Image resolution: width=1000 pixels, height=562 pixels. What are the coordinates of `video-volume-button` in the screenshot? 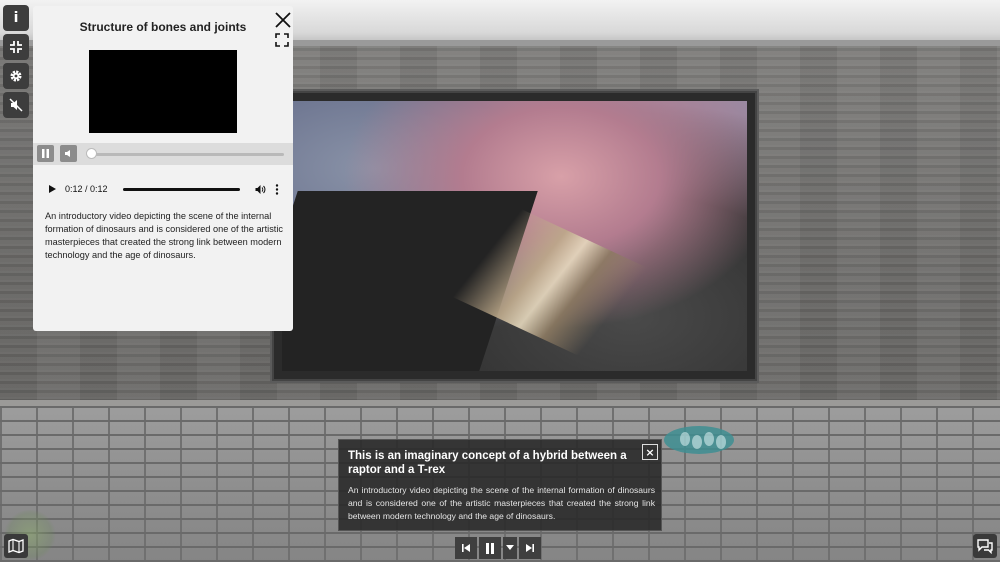 It's located at (68, 153).